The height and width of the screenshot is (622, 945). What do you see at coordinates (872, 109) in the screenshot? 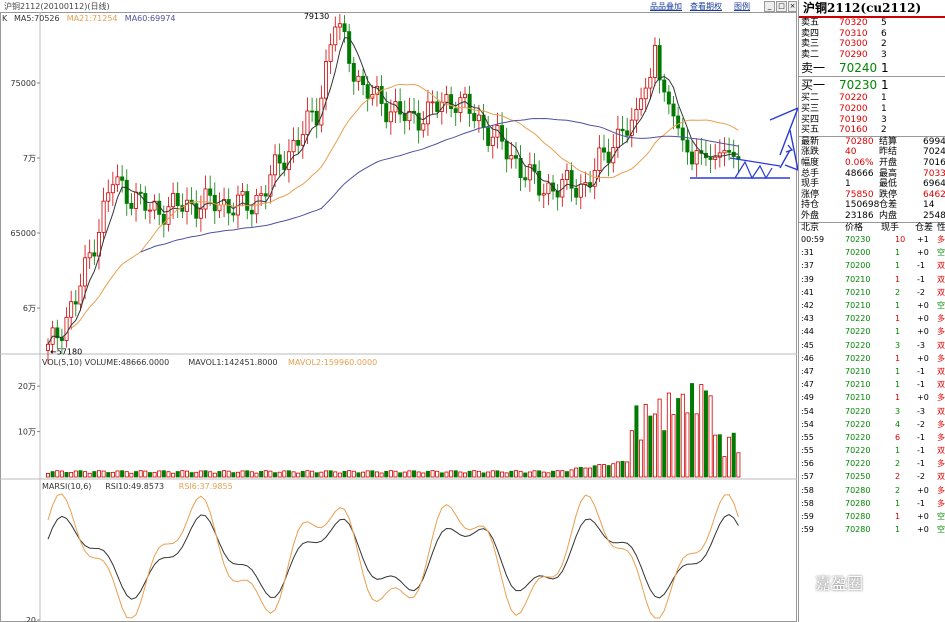
I see `bid-row: 买三 70200 1` at bounding box center [872, 109].